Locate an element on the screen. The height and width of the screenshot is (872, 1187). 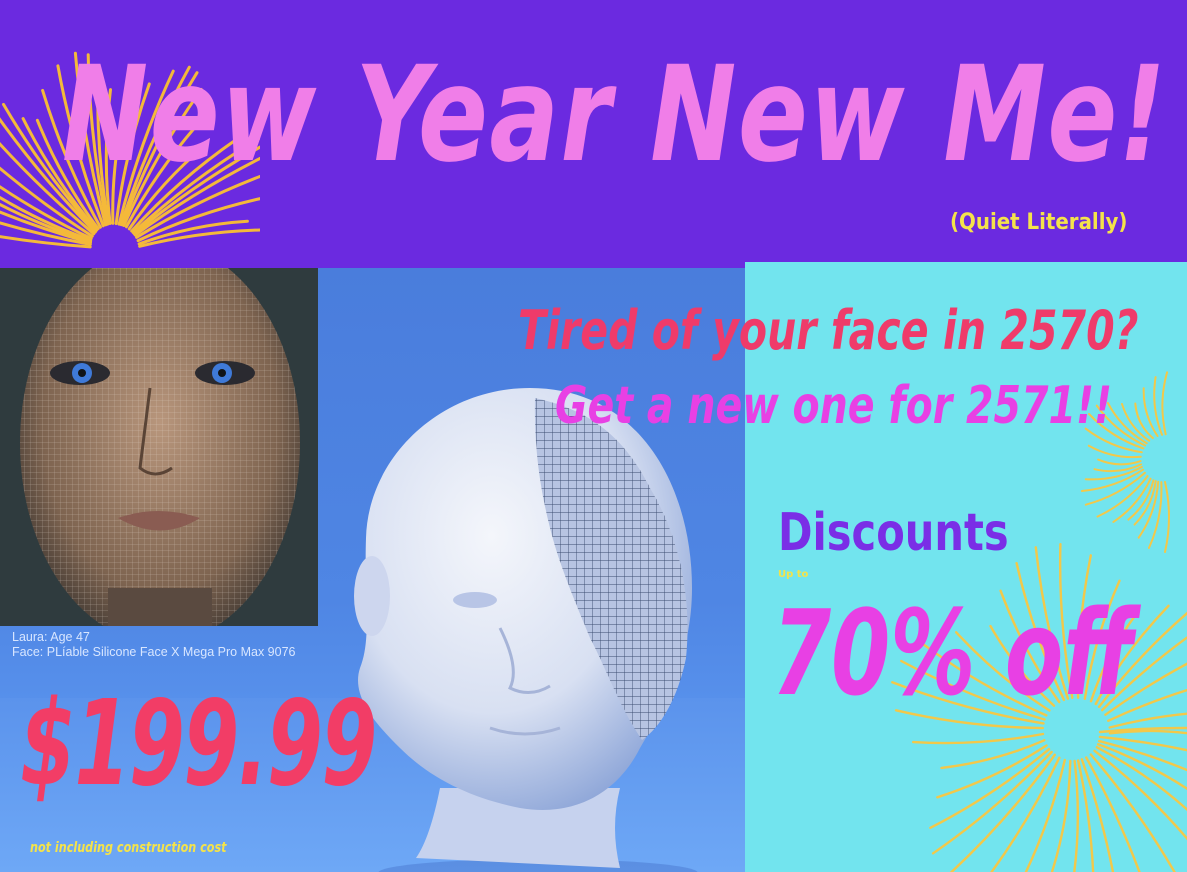
face-illustration is located at coordinates (159, 447).